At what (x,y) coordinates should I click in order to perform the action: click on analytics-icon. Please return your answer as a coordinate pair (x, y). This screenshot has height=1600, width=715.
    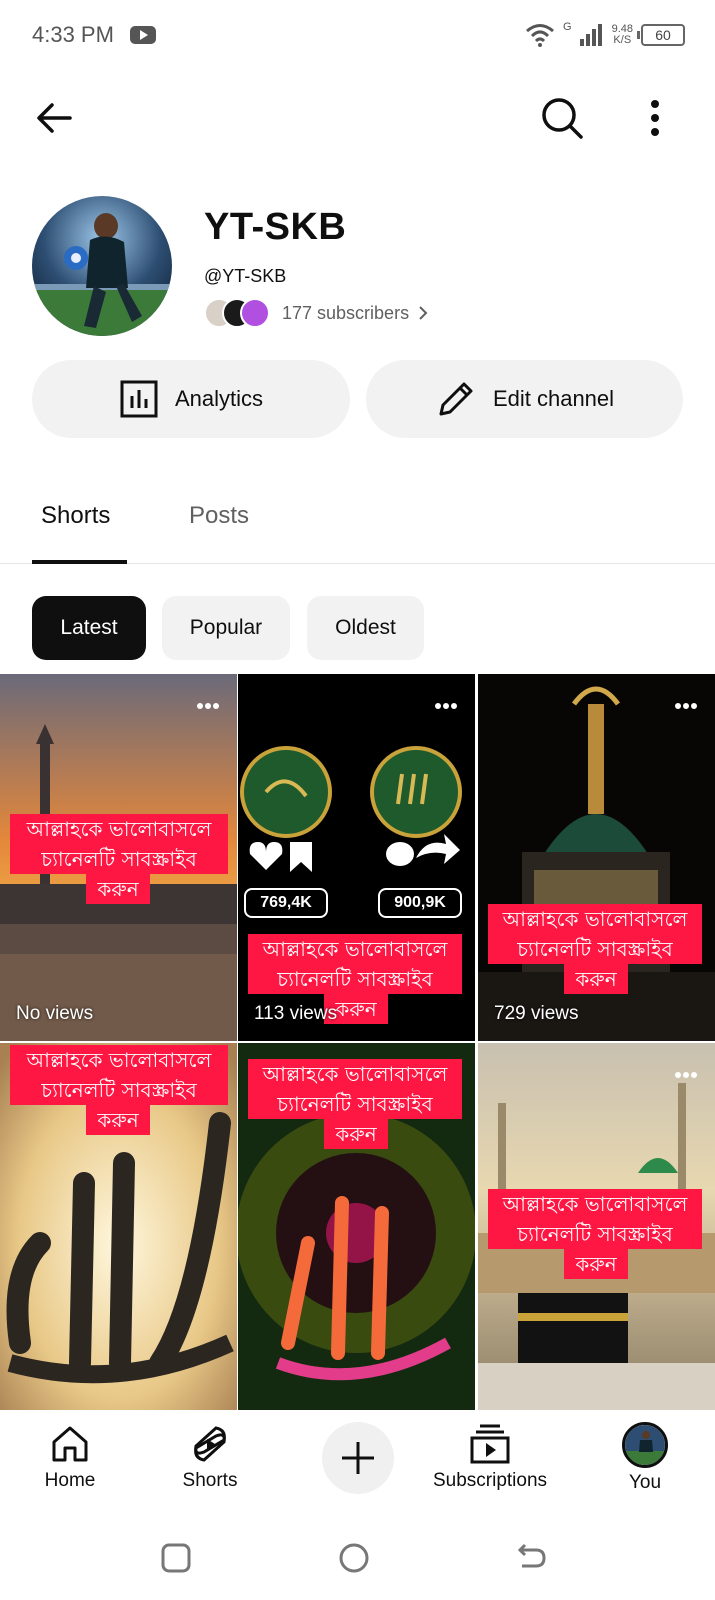
    Looking at the image, I should click on (139, 399).